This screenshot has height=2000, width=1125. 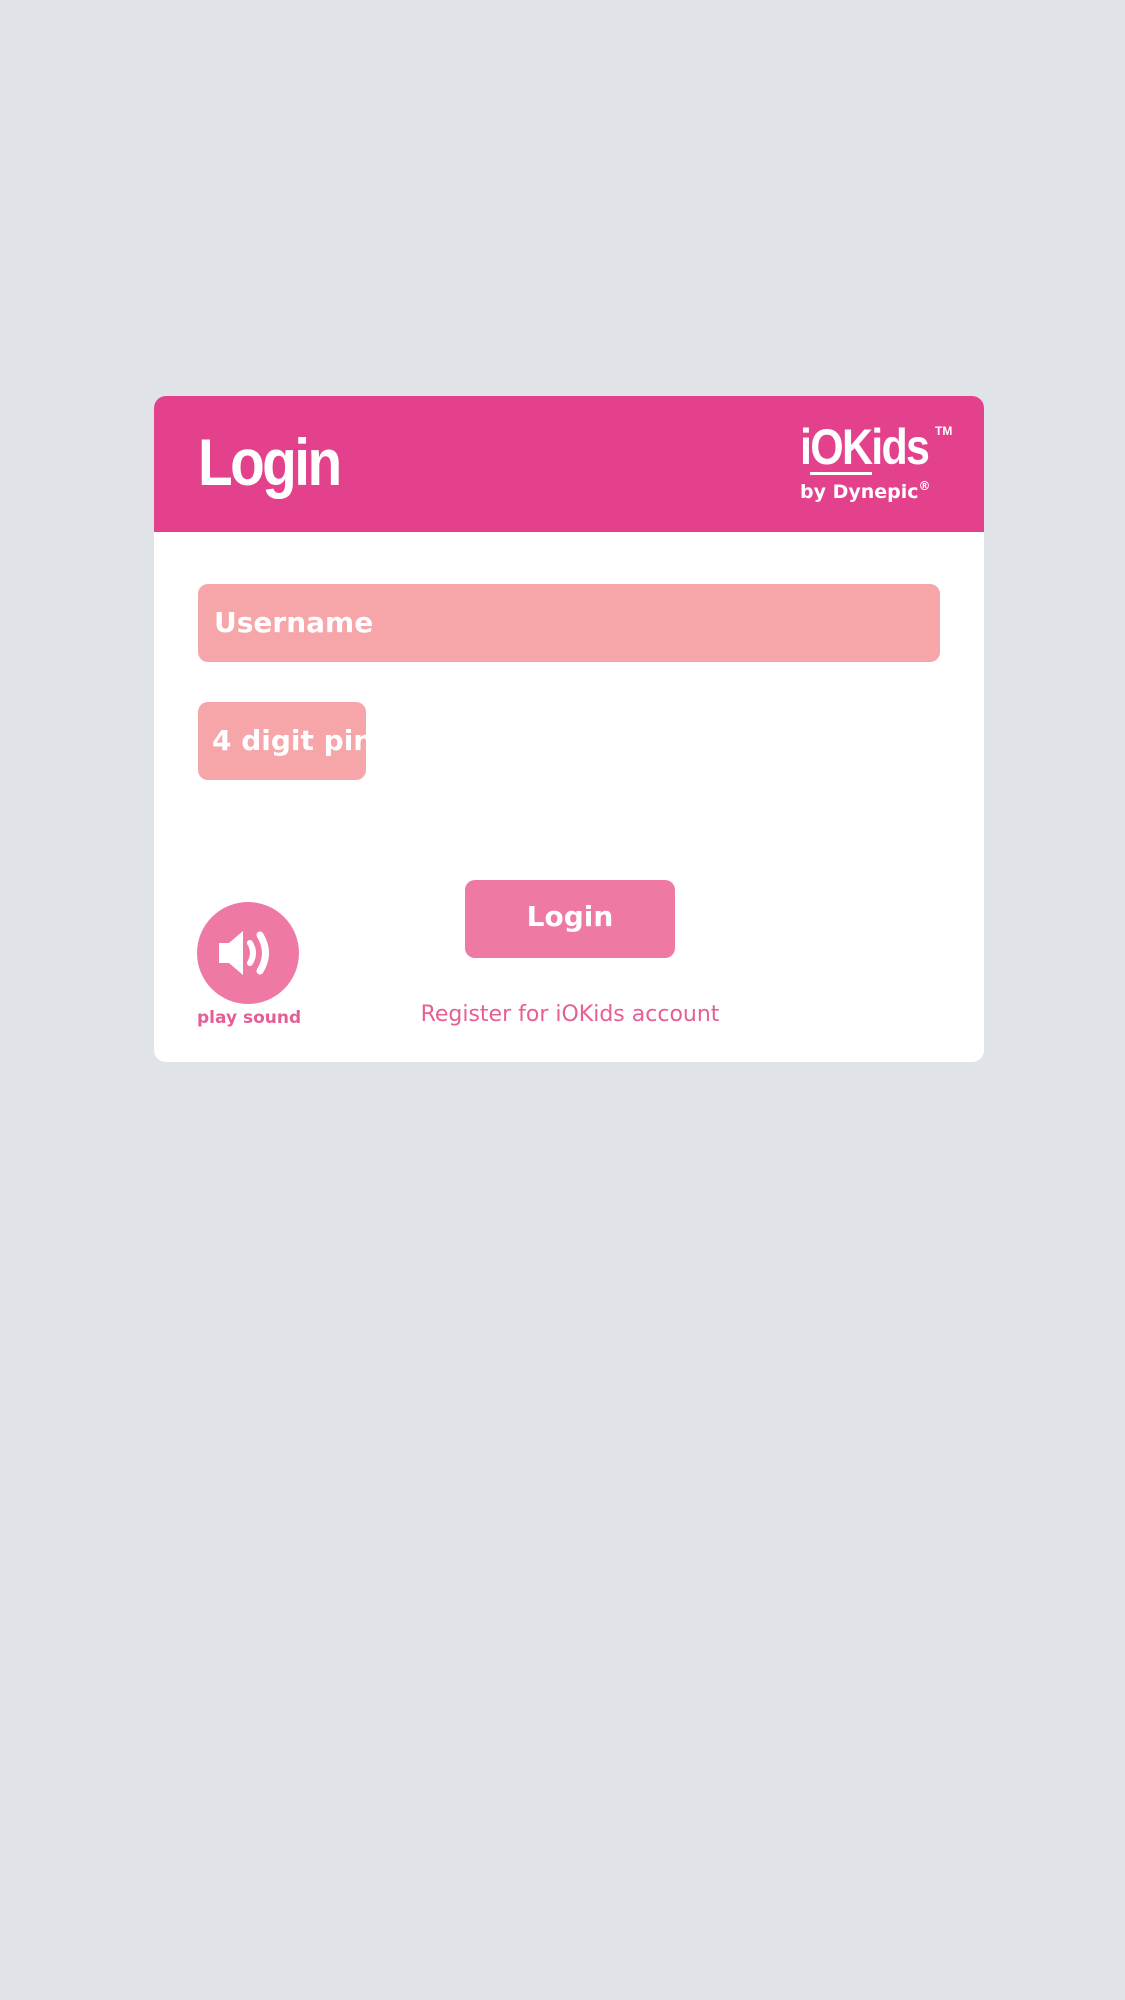 I want to click on pin-input: 4 digit pin, so click(x=285, y=741).